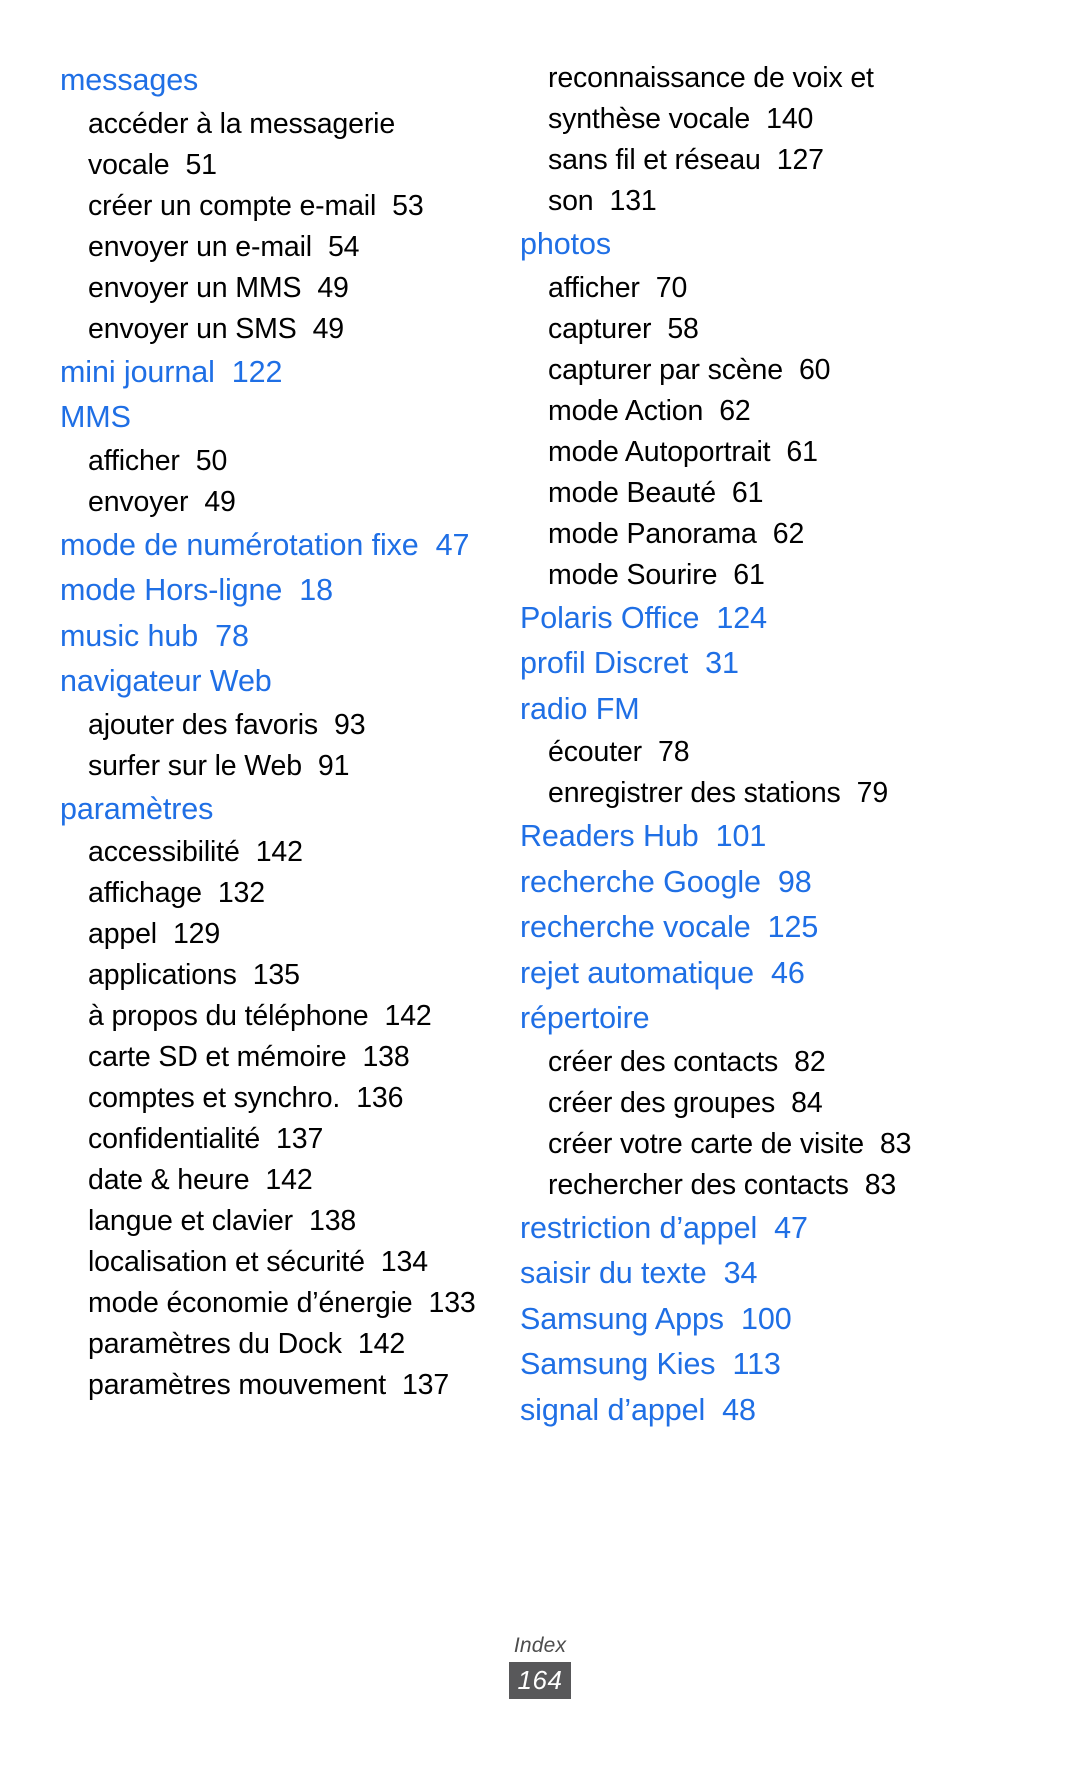  I want to click on index-entry-mode-hors-ligne: mode Hors-ligne 18, so click(276, 591).